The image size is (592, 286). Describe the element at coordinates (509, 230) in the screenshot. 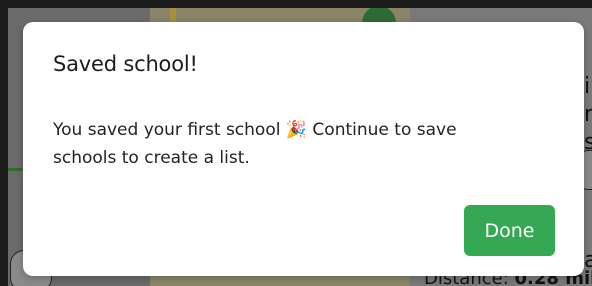

I see `done-button: Done` at that location.